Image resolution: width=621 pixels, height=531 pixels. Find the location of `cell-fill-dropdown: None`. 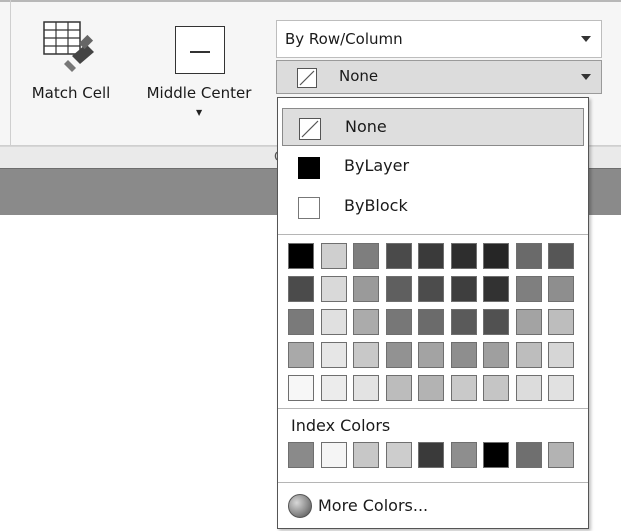

cell-fill-dropdown: None is located at coordinates (439, 77).